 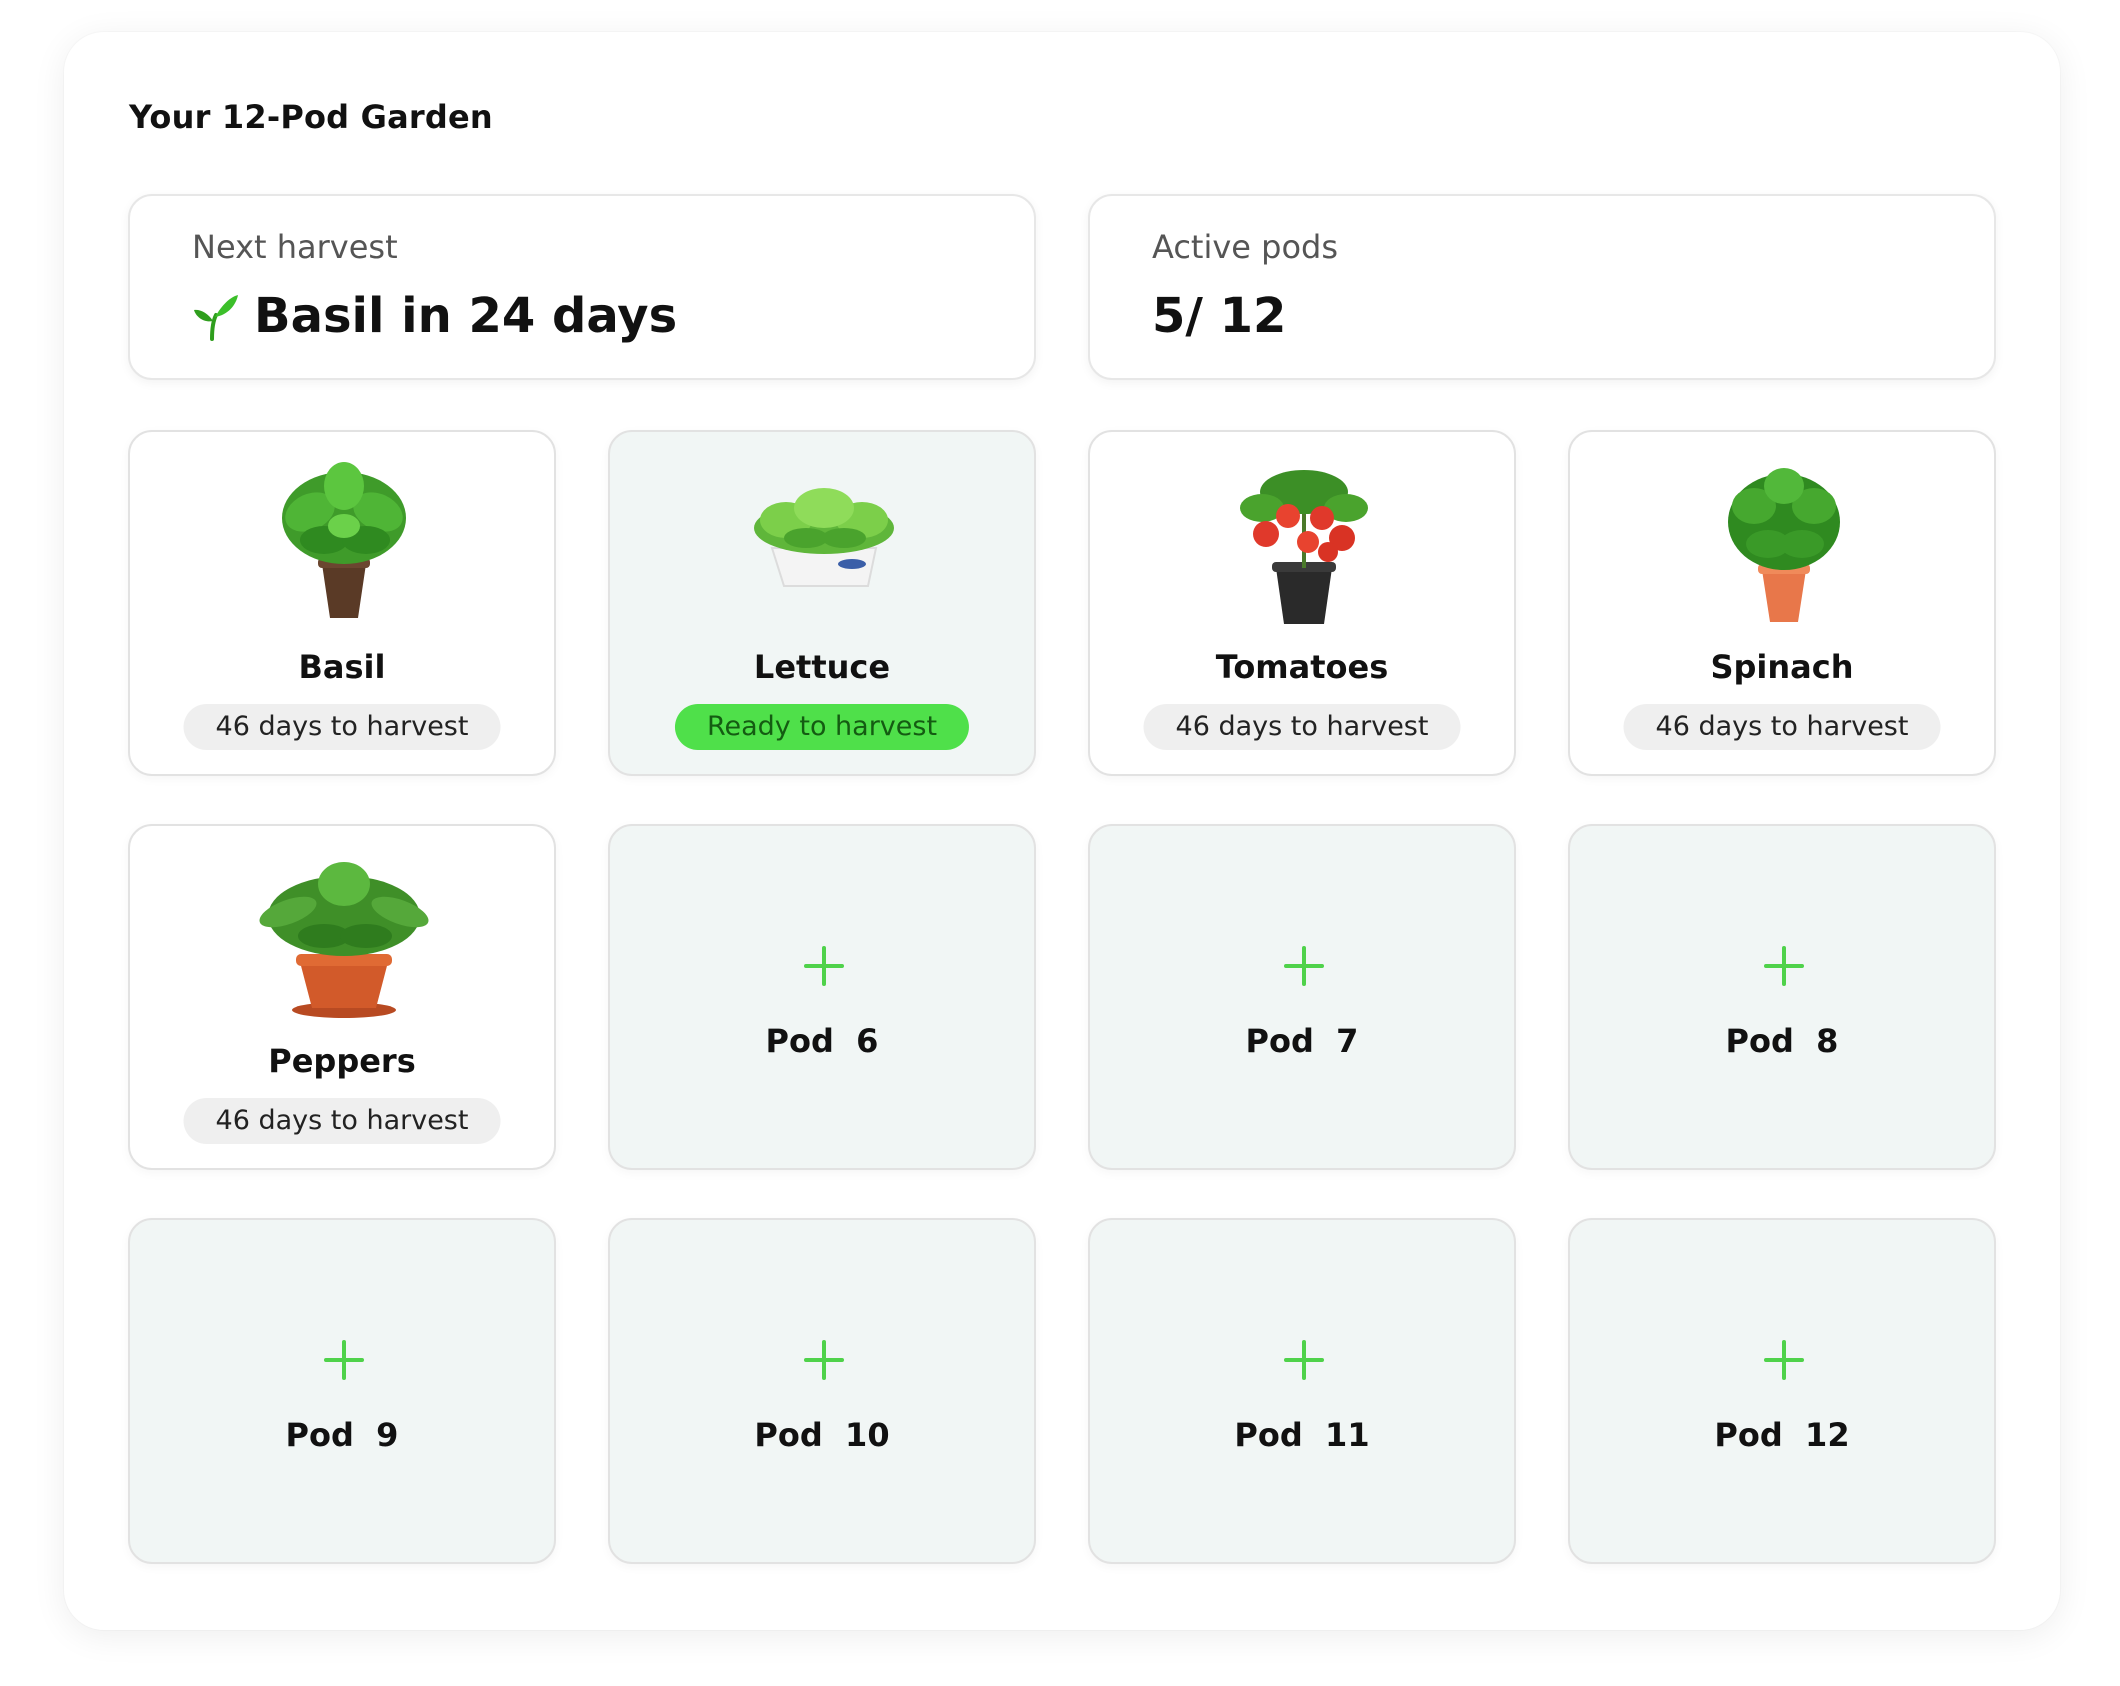 I want to click on pod-card-basil: Basil 46 days to harvest, so click(x=342, y=603).